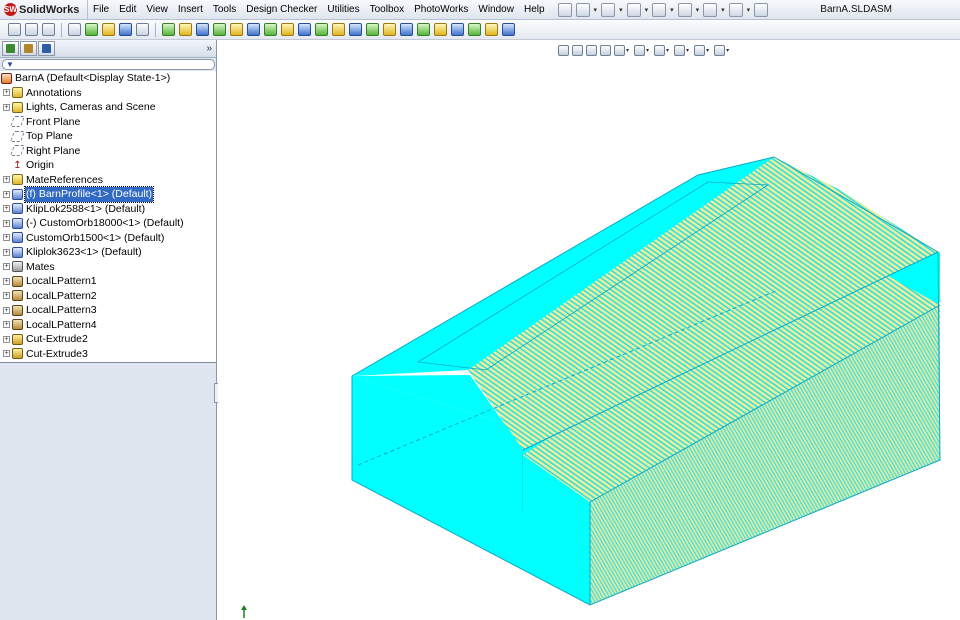 The width and height of the screenshot is (960, 620). Describe the element at coordinates (281, 10) in the screenshot. I see `menu-design-checker: Design Checker` at that location.